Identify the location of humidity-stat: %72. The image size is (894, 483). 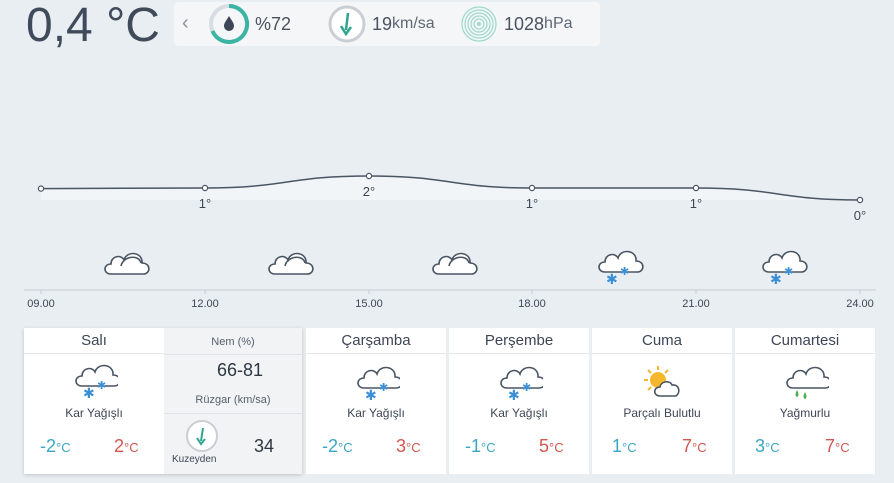
(249, 24).